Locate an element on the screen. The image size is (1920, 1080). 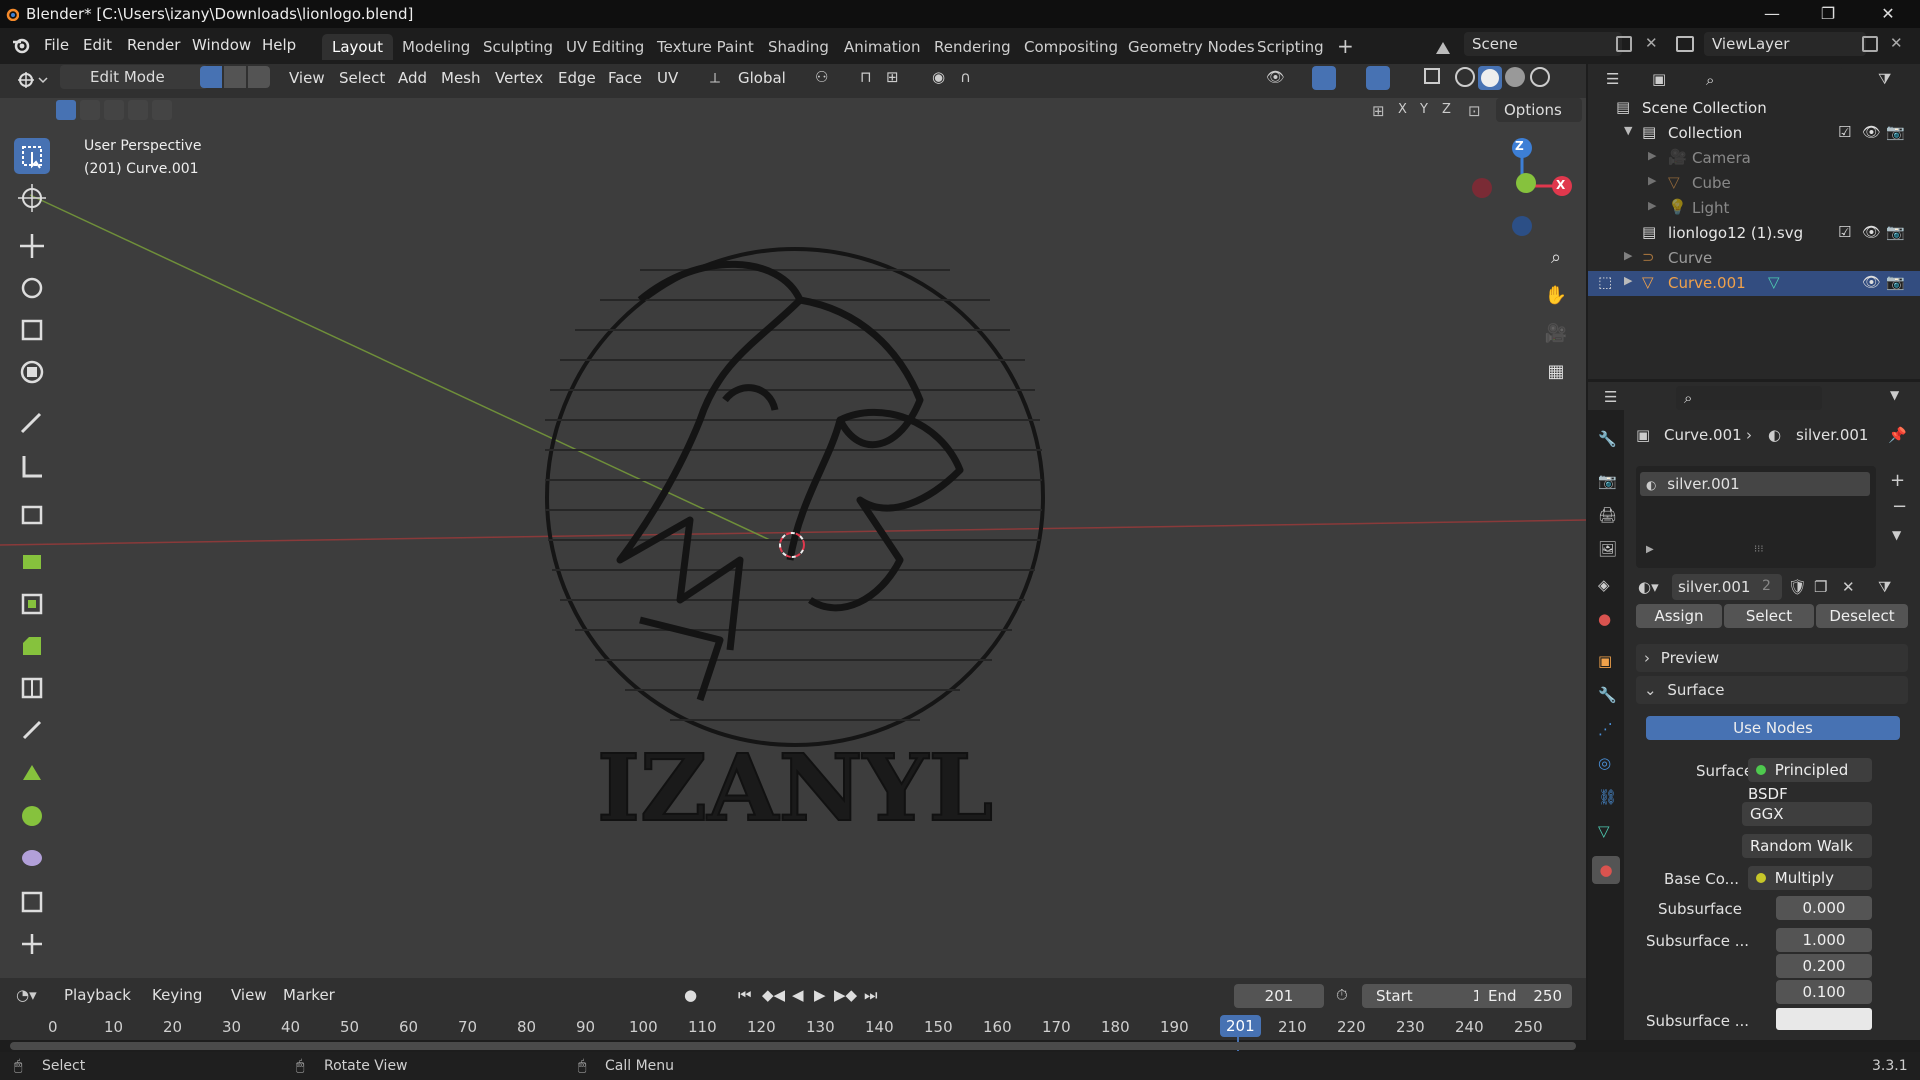
maximize-button: ❐ is located at coordinates (1828, 14).